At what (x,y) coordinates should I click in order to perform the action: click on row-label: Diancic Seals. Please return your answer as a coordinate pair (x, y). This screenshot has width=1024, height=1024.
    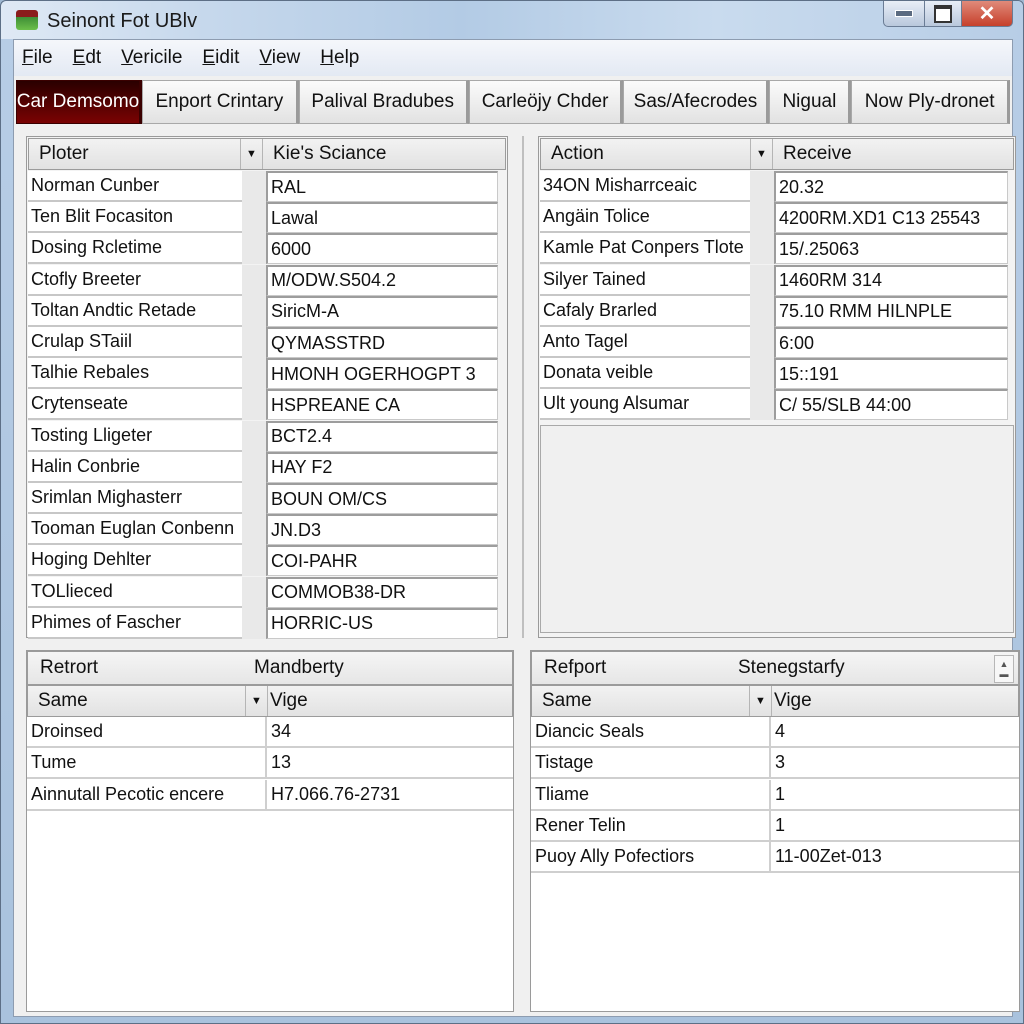
    Looking at the image, I should click on (651, 731).